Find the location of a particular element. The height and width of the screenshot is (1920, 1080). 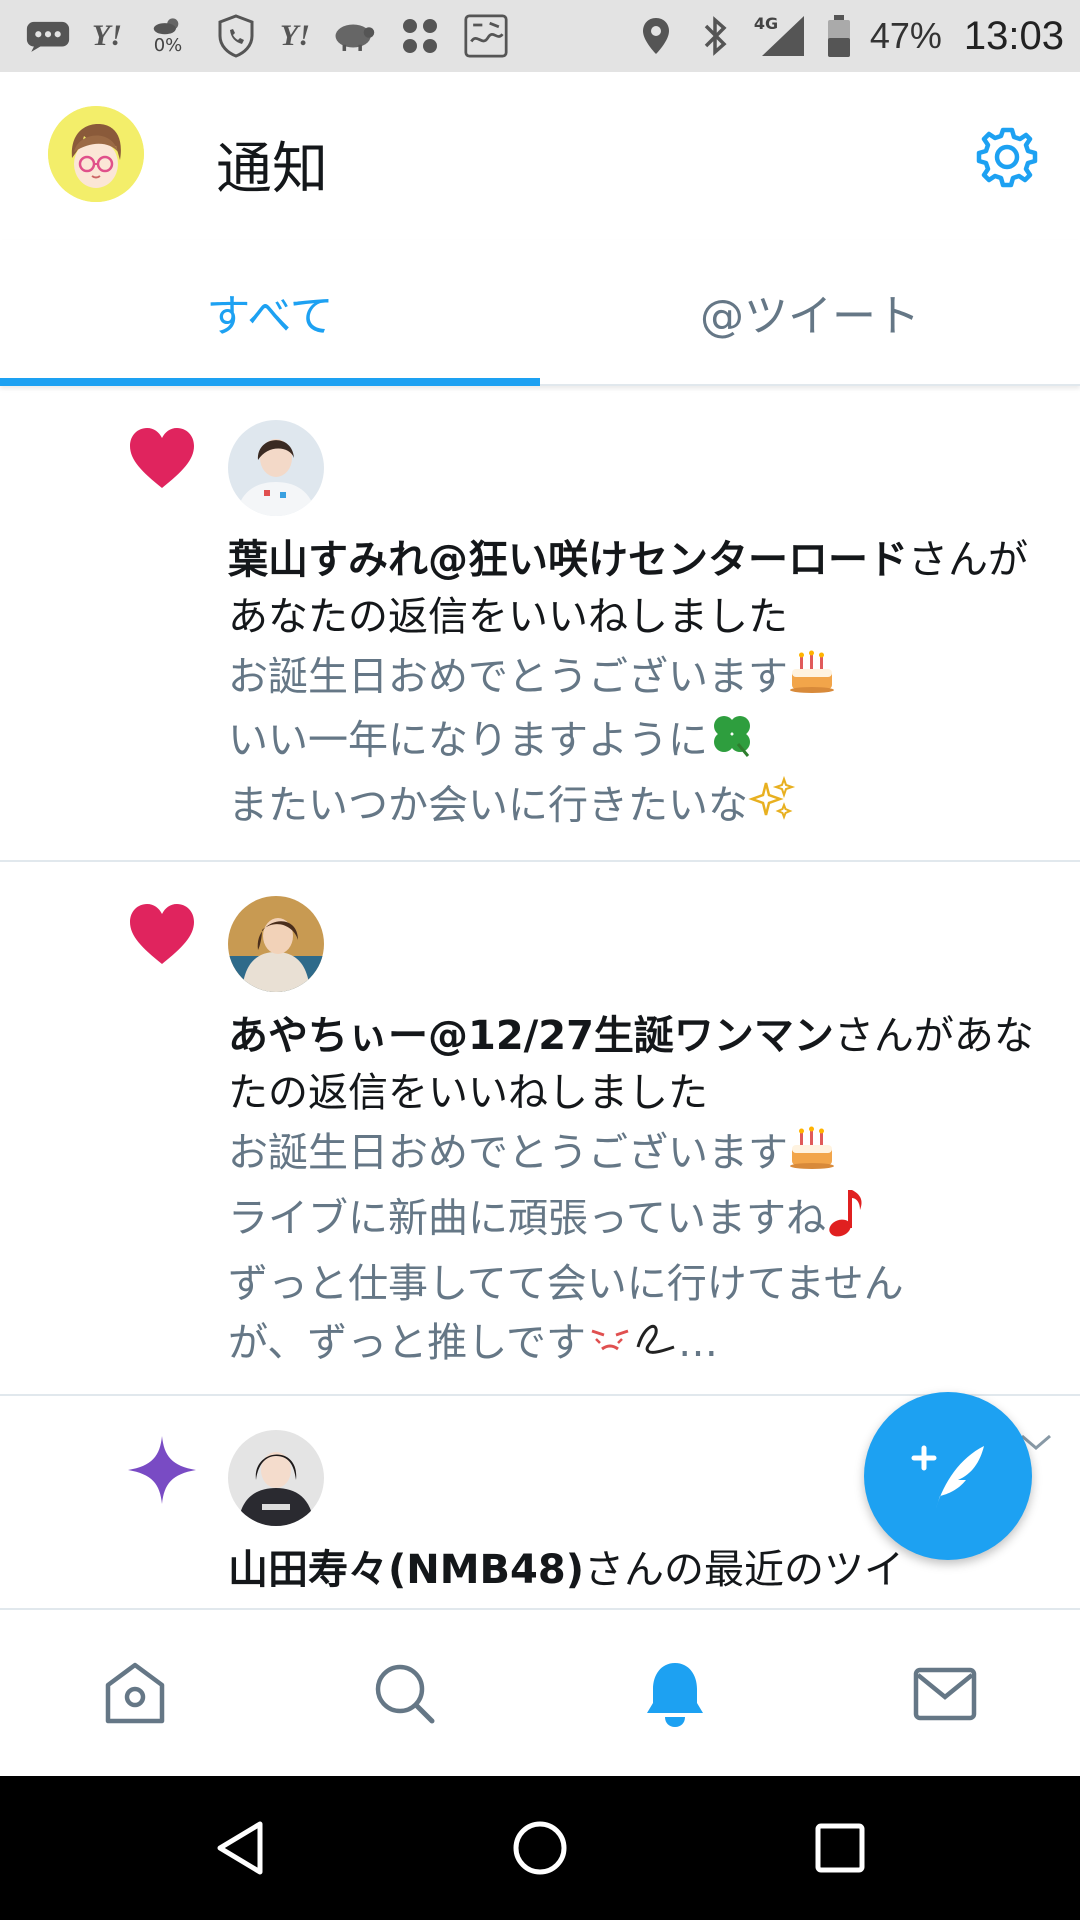

user-name: あやちぃー@12/27生誕ワンマン is located at coordinates (531, 1036).